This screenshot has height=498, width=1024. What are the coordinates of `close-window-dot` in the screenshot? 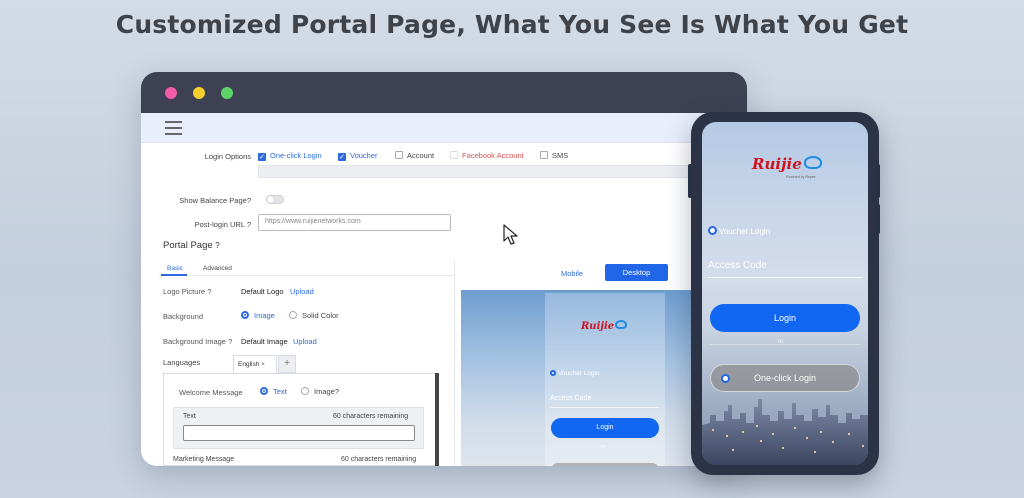 It's located at (171, 93).